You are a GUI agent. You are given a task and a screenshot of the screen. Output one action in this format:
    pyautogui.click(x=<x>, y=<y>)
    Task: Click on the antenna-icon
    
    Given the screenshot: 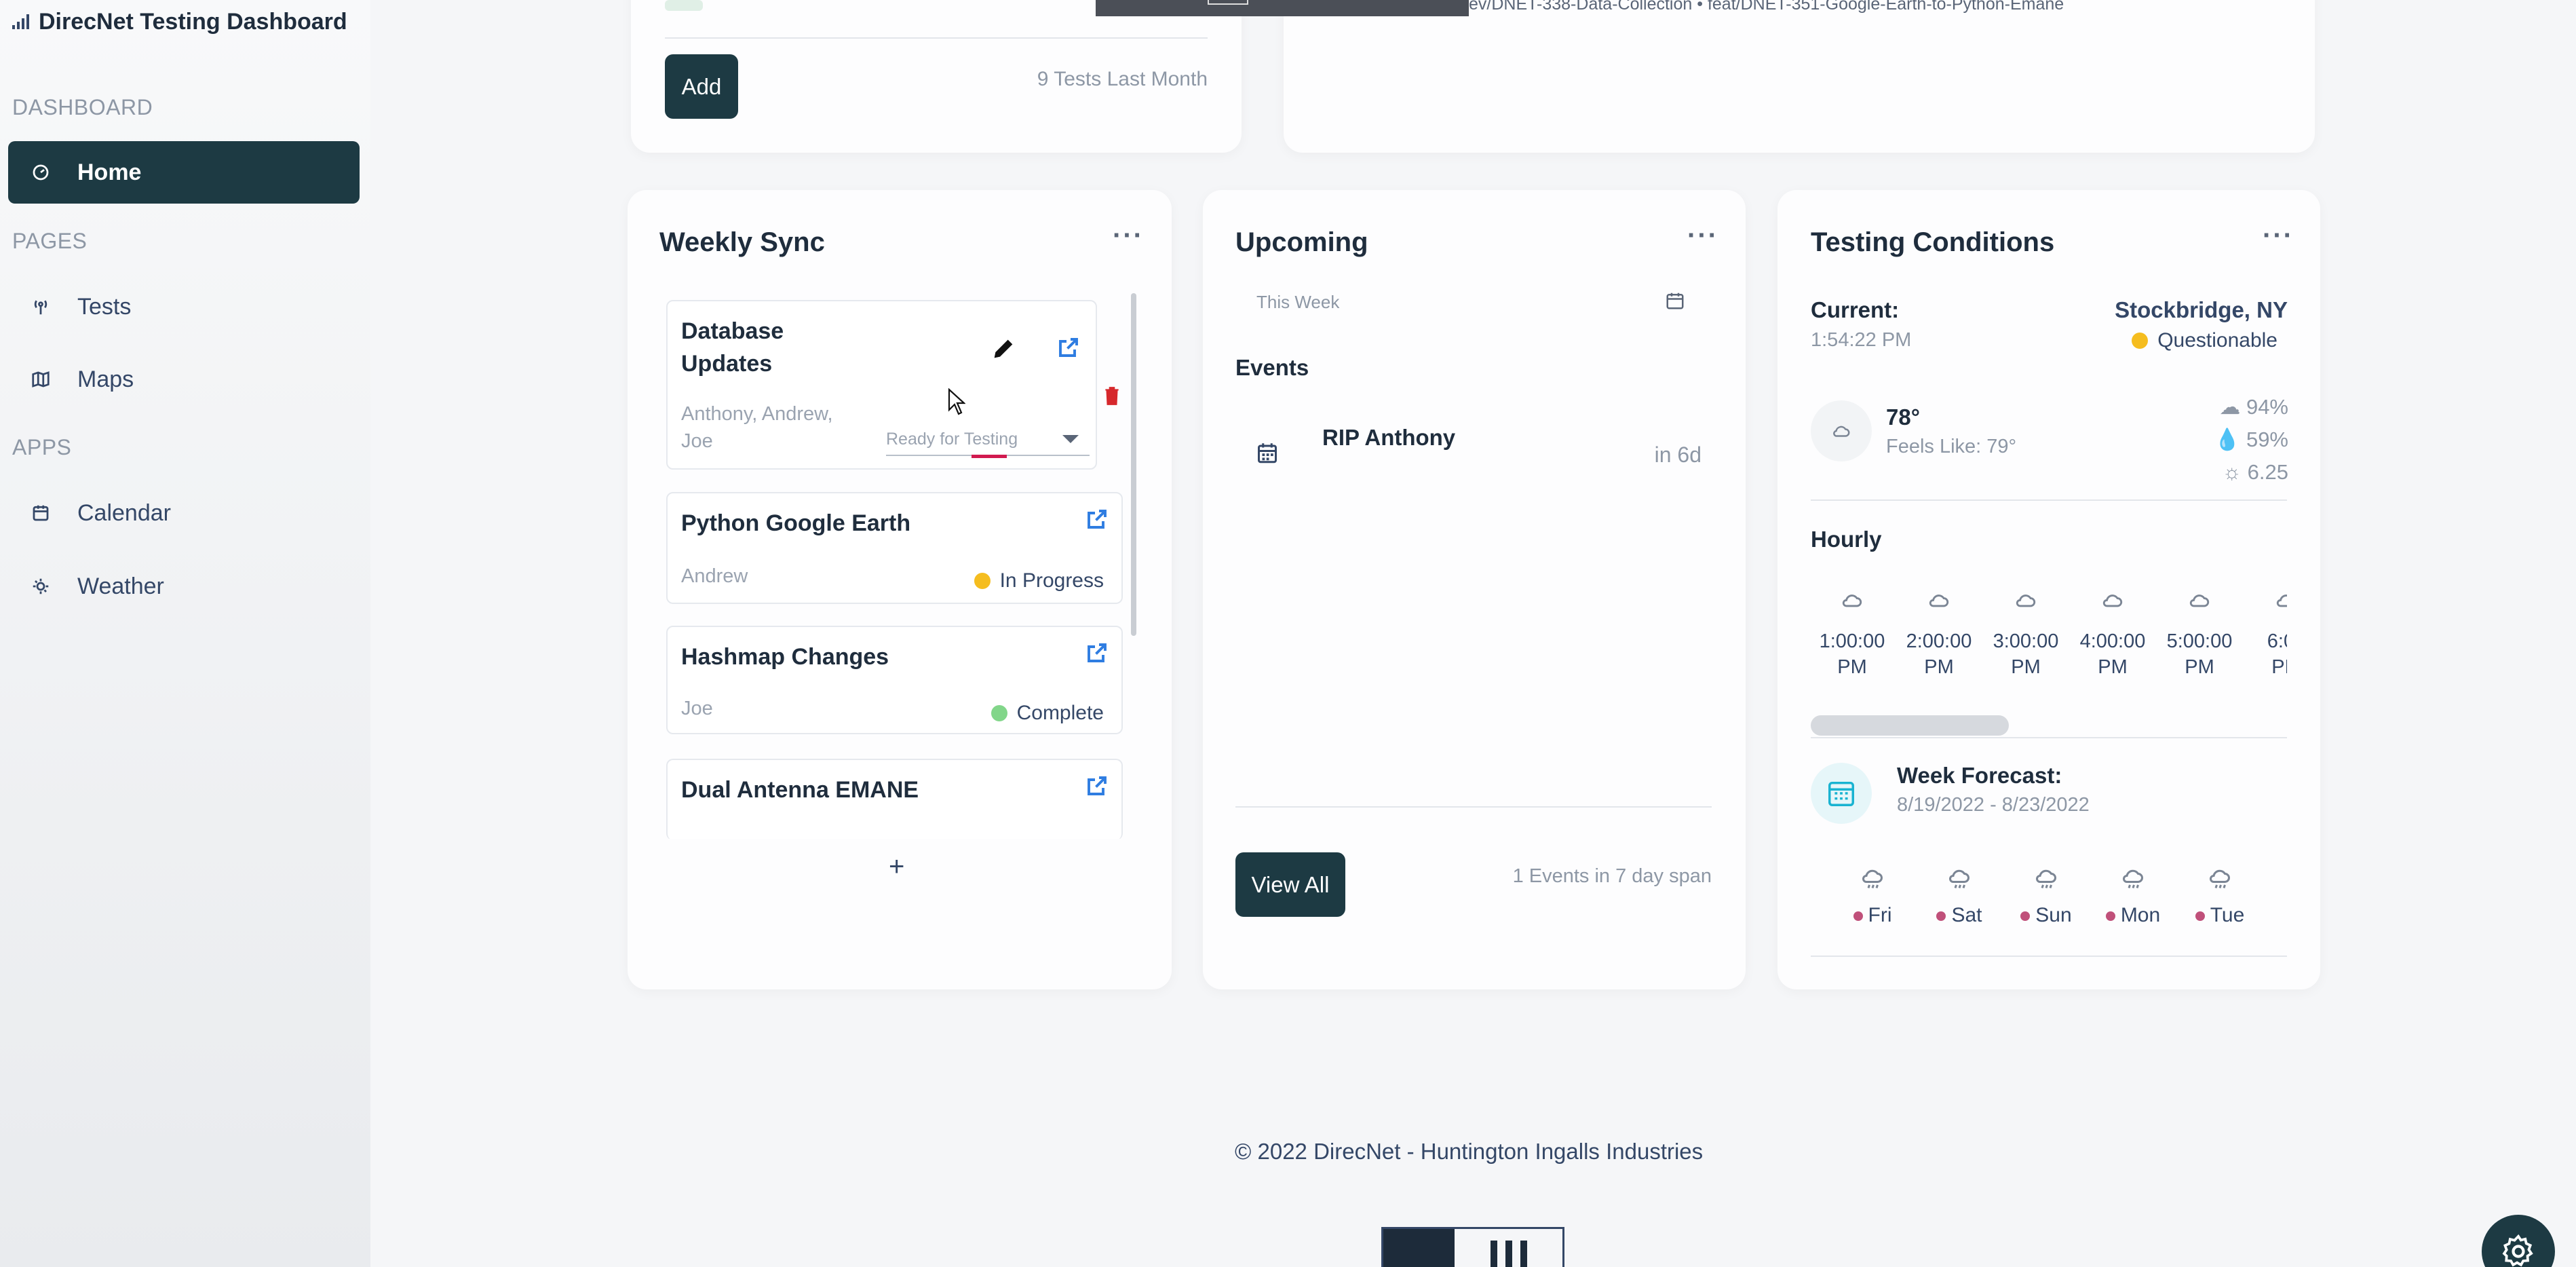 What is the action you would take?
    pyautogui.click(x=40, y=307)
    